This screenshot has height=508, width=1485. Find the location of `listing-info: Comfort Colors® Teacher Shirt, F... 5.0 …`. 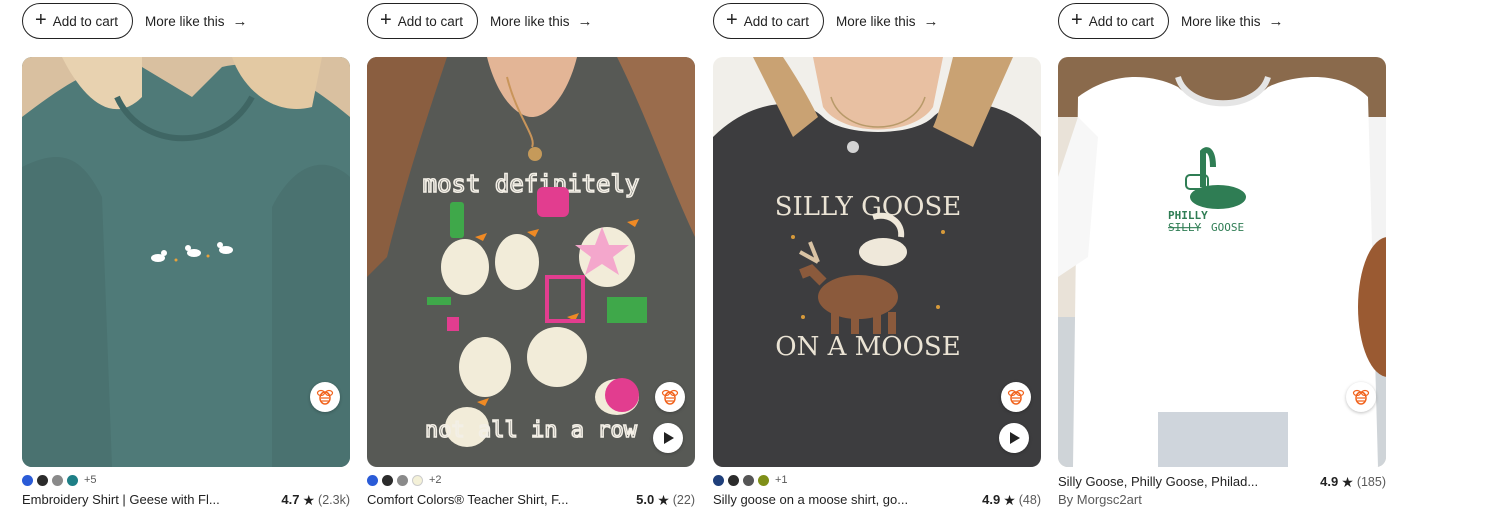

listing-info: Comfort Colors® Teacher Shirt, F... 5.0 … is located at coordinates (531, 500).